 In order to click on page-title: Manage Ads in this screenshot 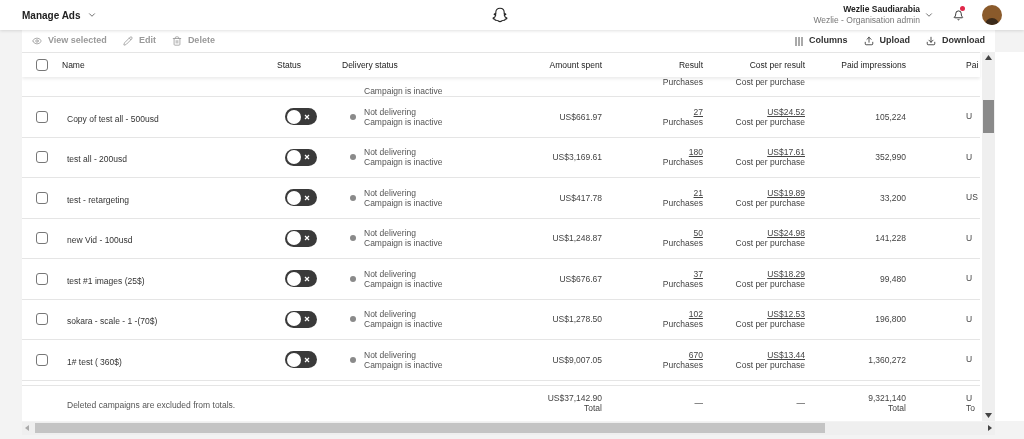, I will do `click(51, 15)`.